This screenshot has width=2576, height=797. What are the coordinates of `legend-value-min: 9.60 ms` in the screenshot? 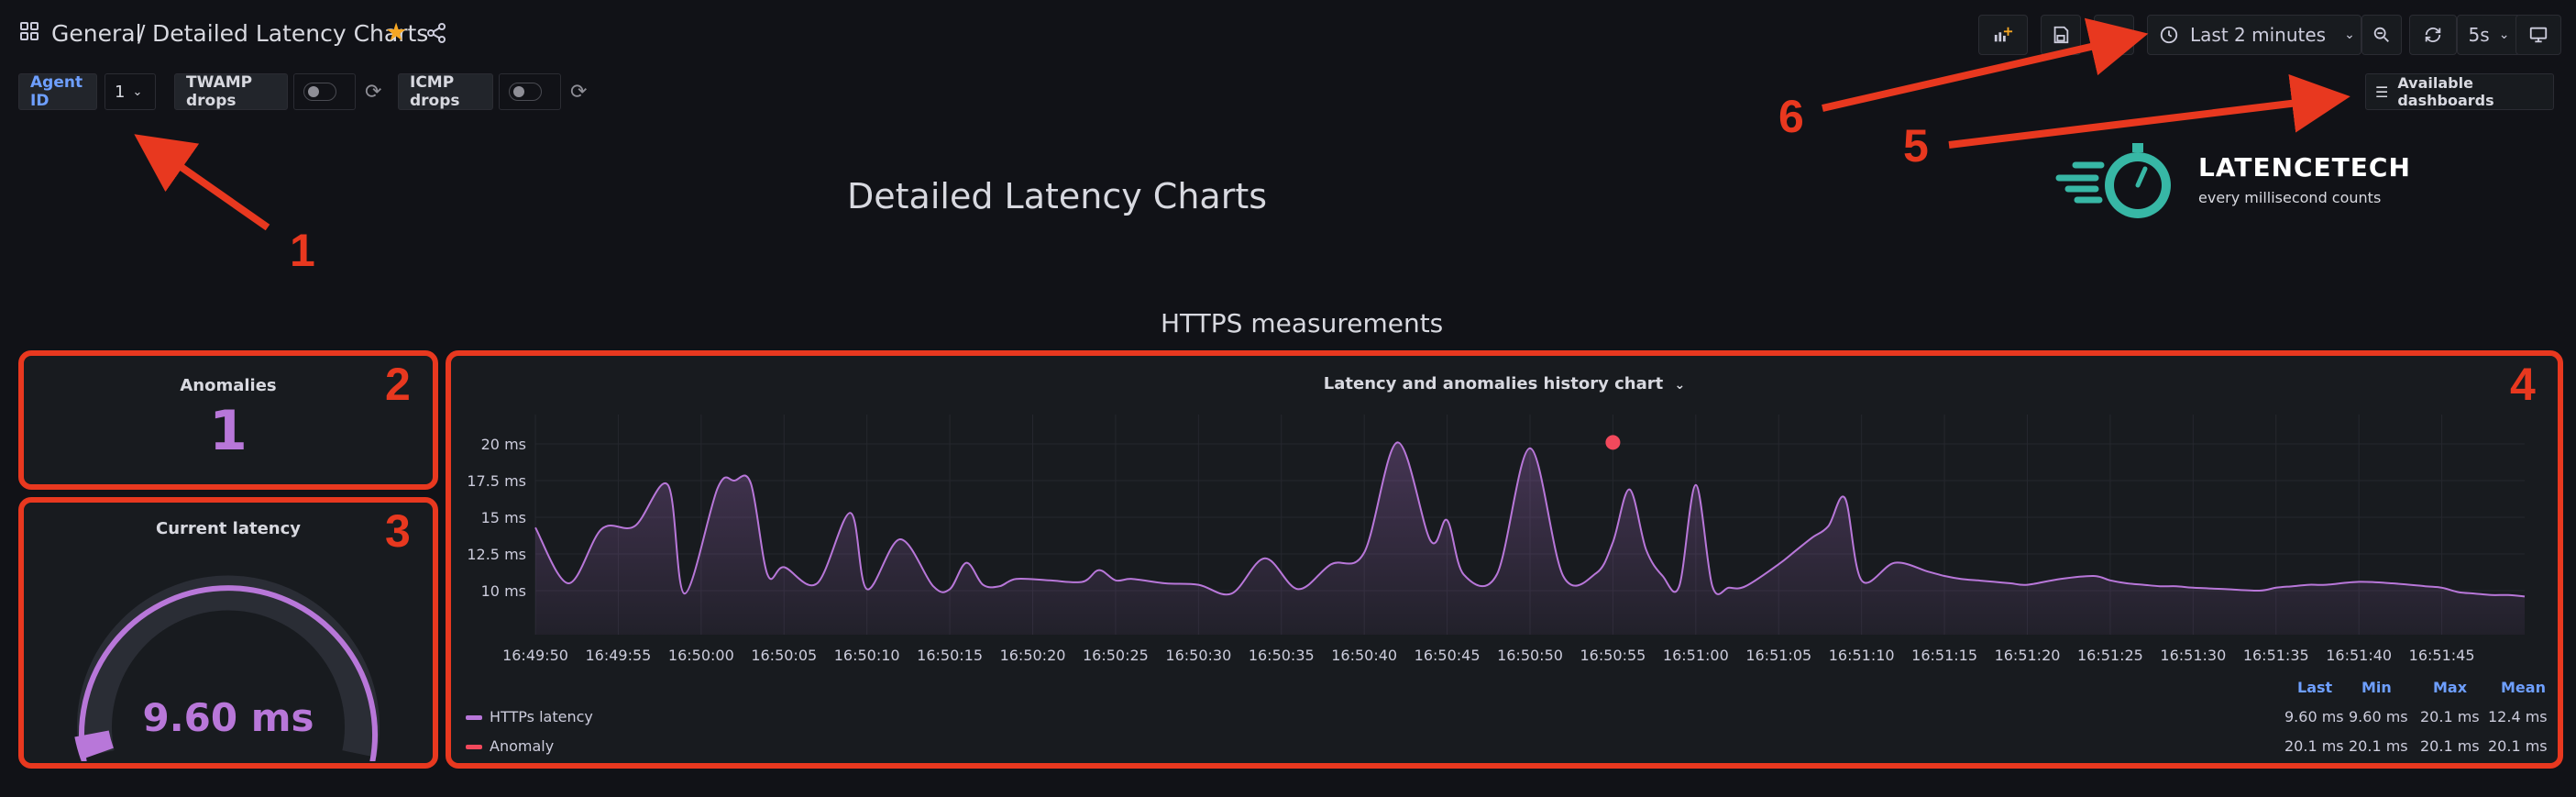 It's located at (2378, 716).